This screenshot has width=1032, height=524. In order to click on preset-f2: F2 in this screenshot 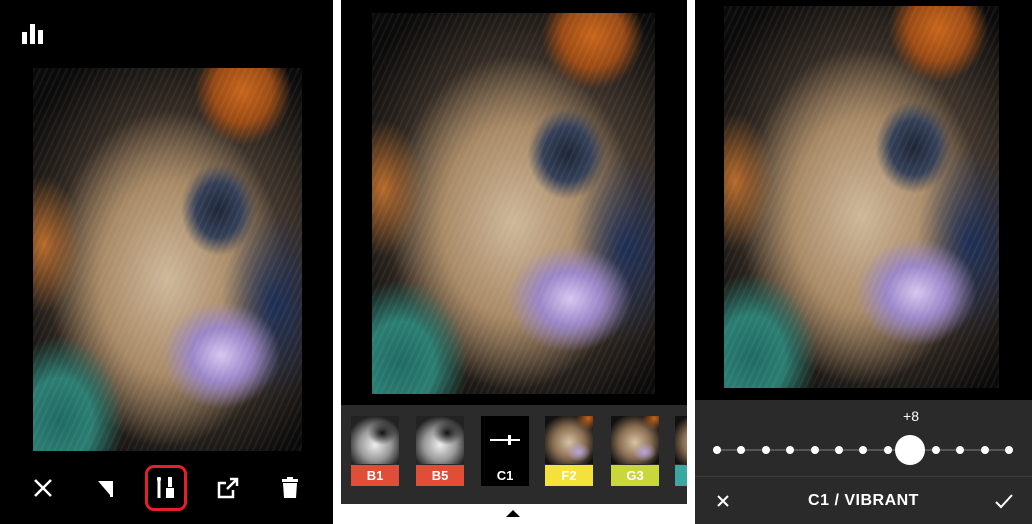, I will do `click(569, 451)`.